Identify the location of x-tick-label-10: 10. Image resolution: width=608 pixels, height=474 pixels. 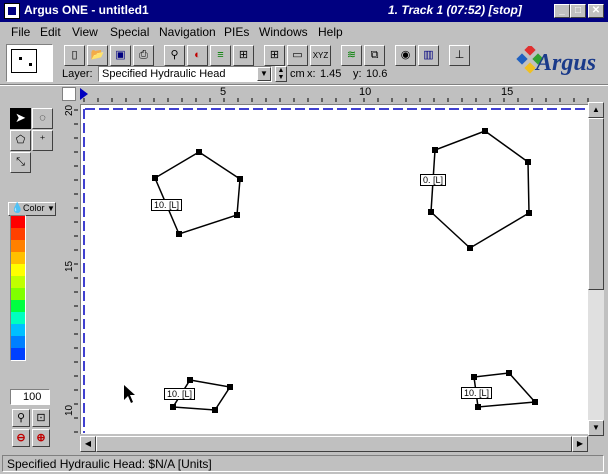
(365, 92).